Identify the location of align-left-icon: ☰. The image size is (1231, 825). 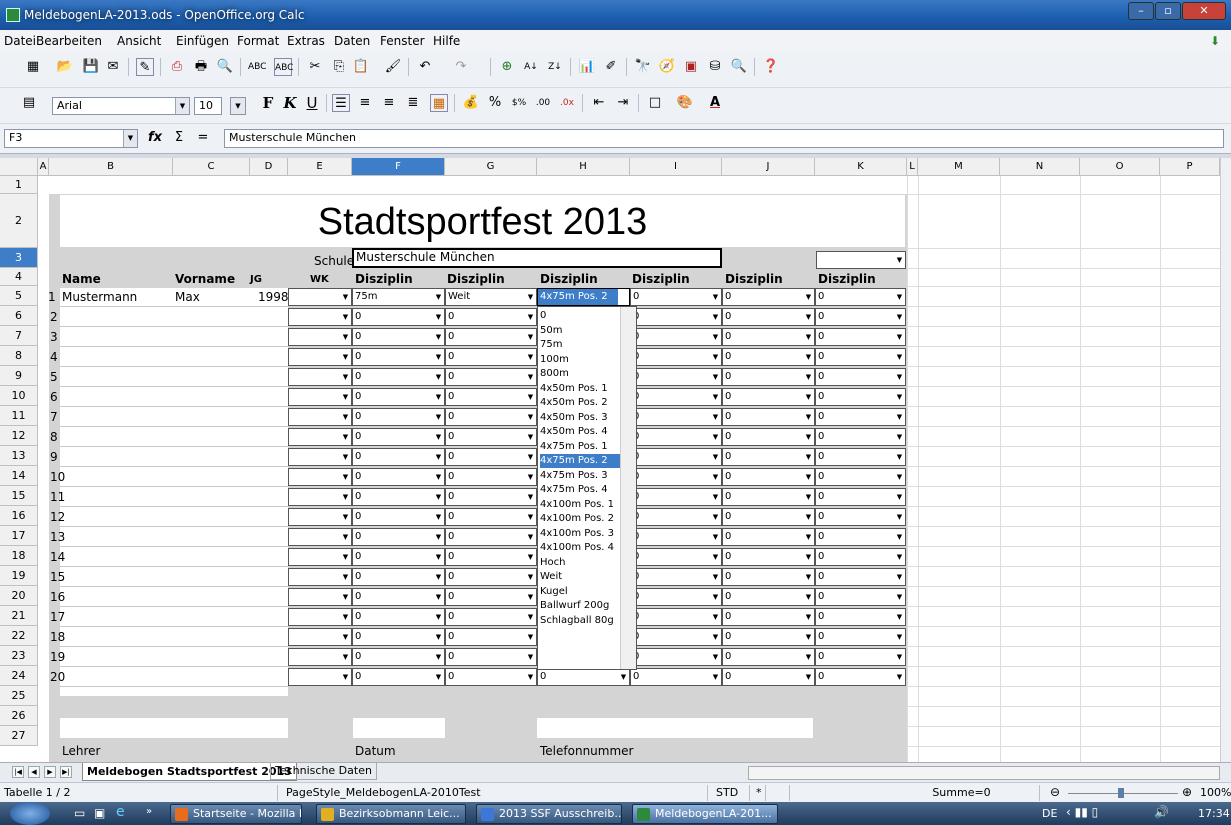
(341, 103).